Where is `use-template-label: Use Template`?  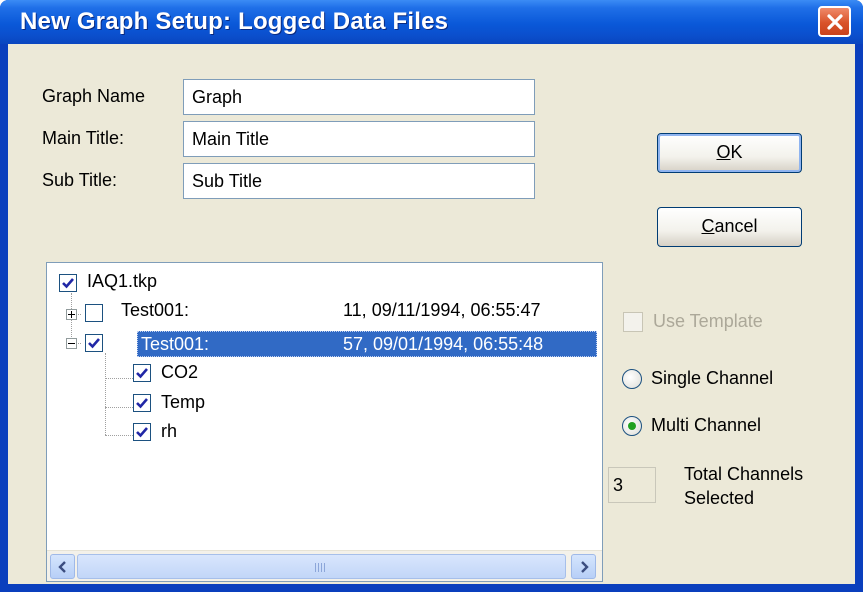
use-template-label: Use Template is located at coordinates (708, 321).